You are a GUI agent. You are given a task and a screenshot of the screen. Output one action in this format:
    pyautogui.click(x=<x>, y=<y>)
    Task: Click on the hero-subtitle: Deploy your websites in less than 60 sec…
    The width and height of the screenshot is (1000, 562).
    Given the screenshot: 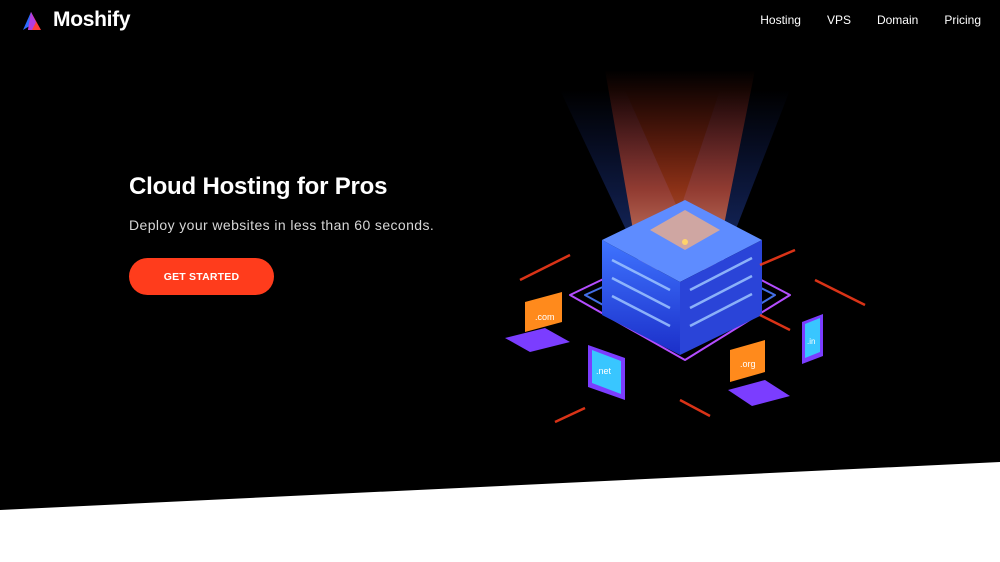 What is the action you would take?
    pyautogui.click(x=282, y=225)
    